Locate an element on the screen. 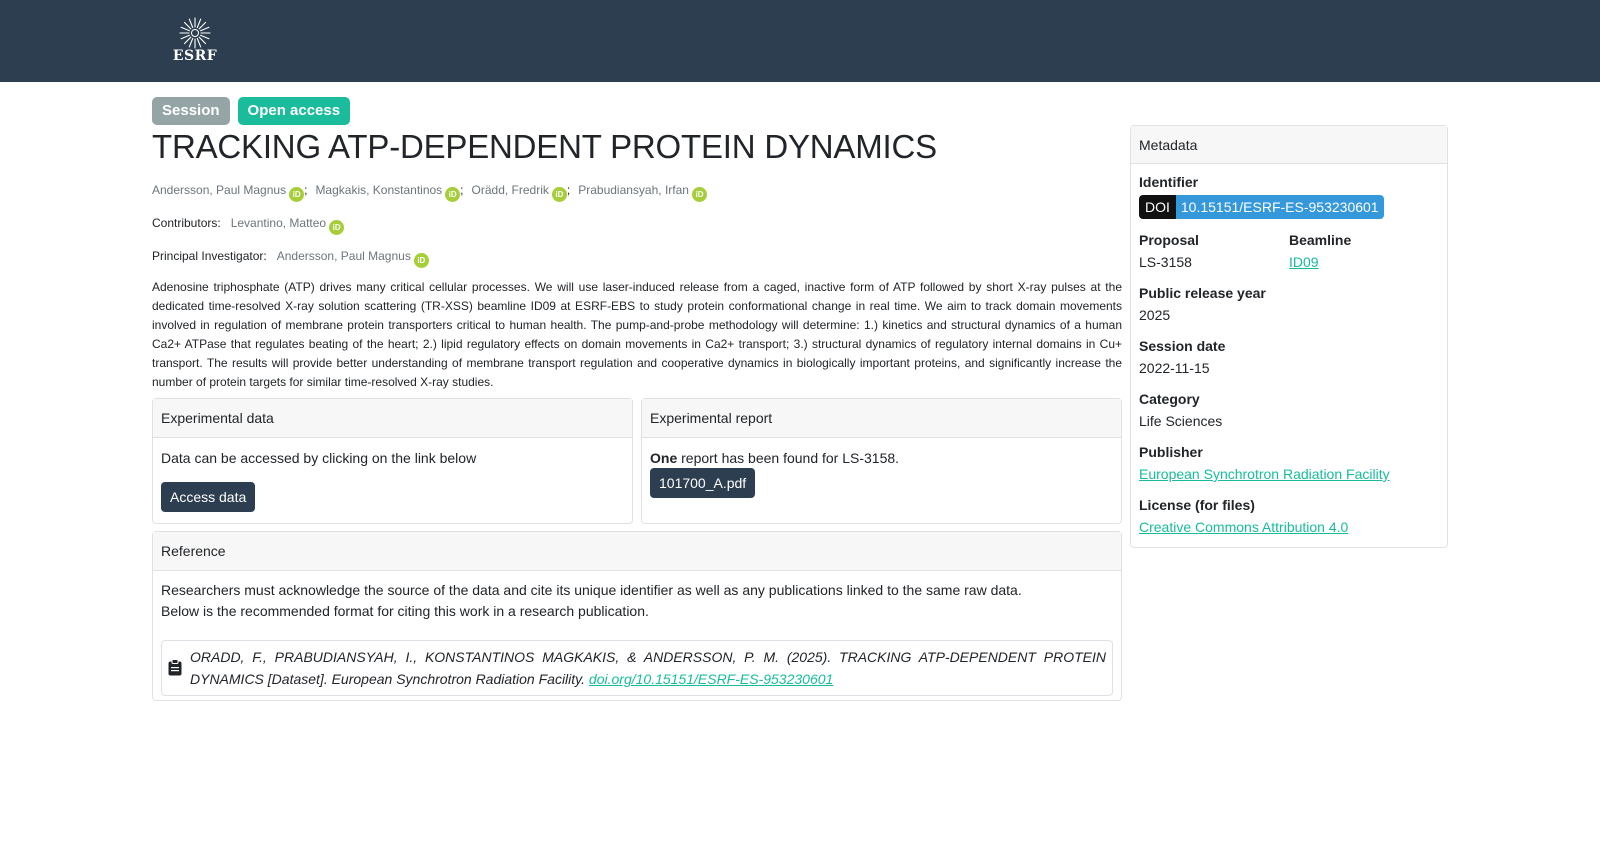 The height and width of the screenshot is (861, 1600). report-count: One is located at coordinates (664, 458).